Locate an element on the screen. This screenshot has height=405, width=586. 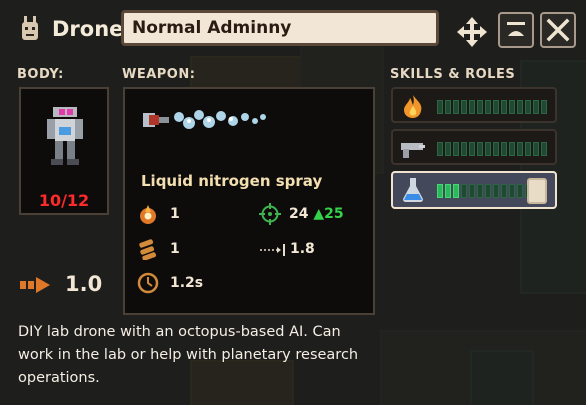
ammo-value: 1 is located at coordinates (175, 249).